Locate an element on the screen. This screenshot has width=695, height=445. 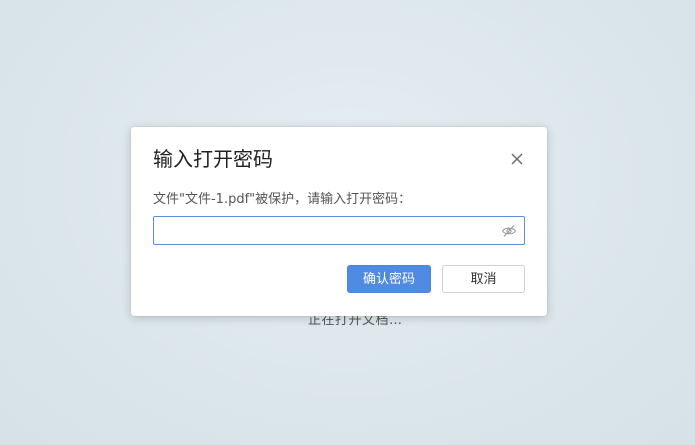
dialog-title: 输入打开密码 is located at coordinates (213, 159).